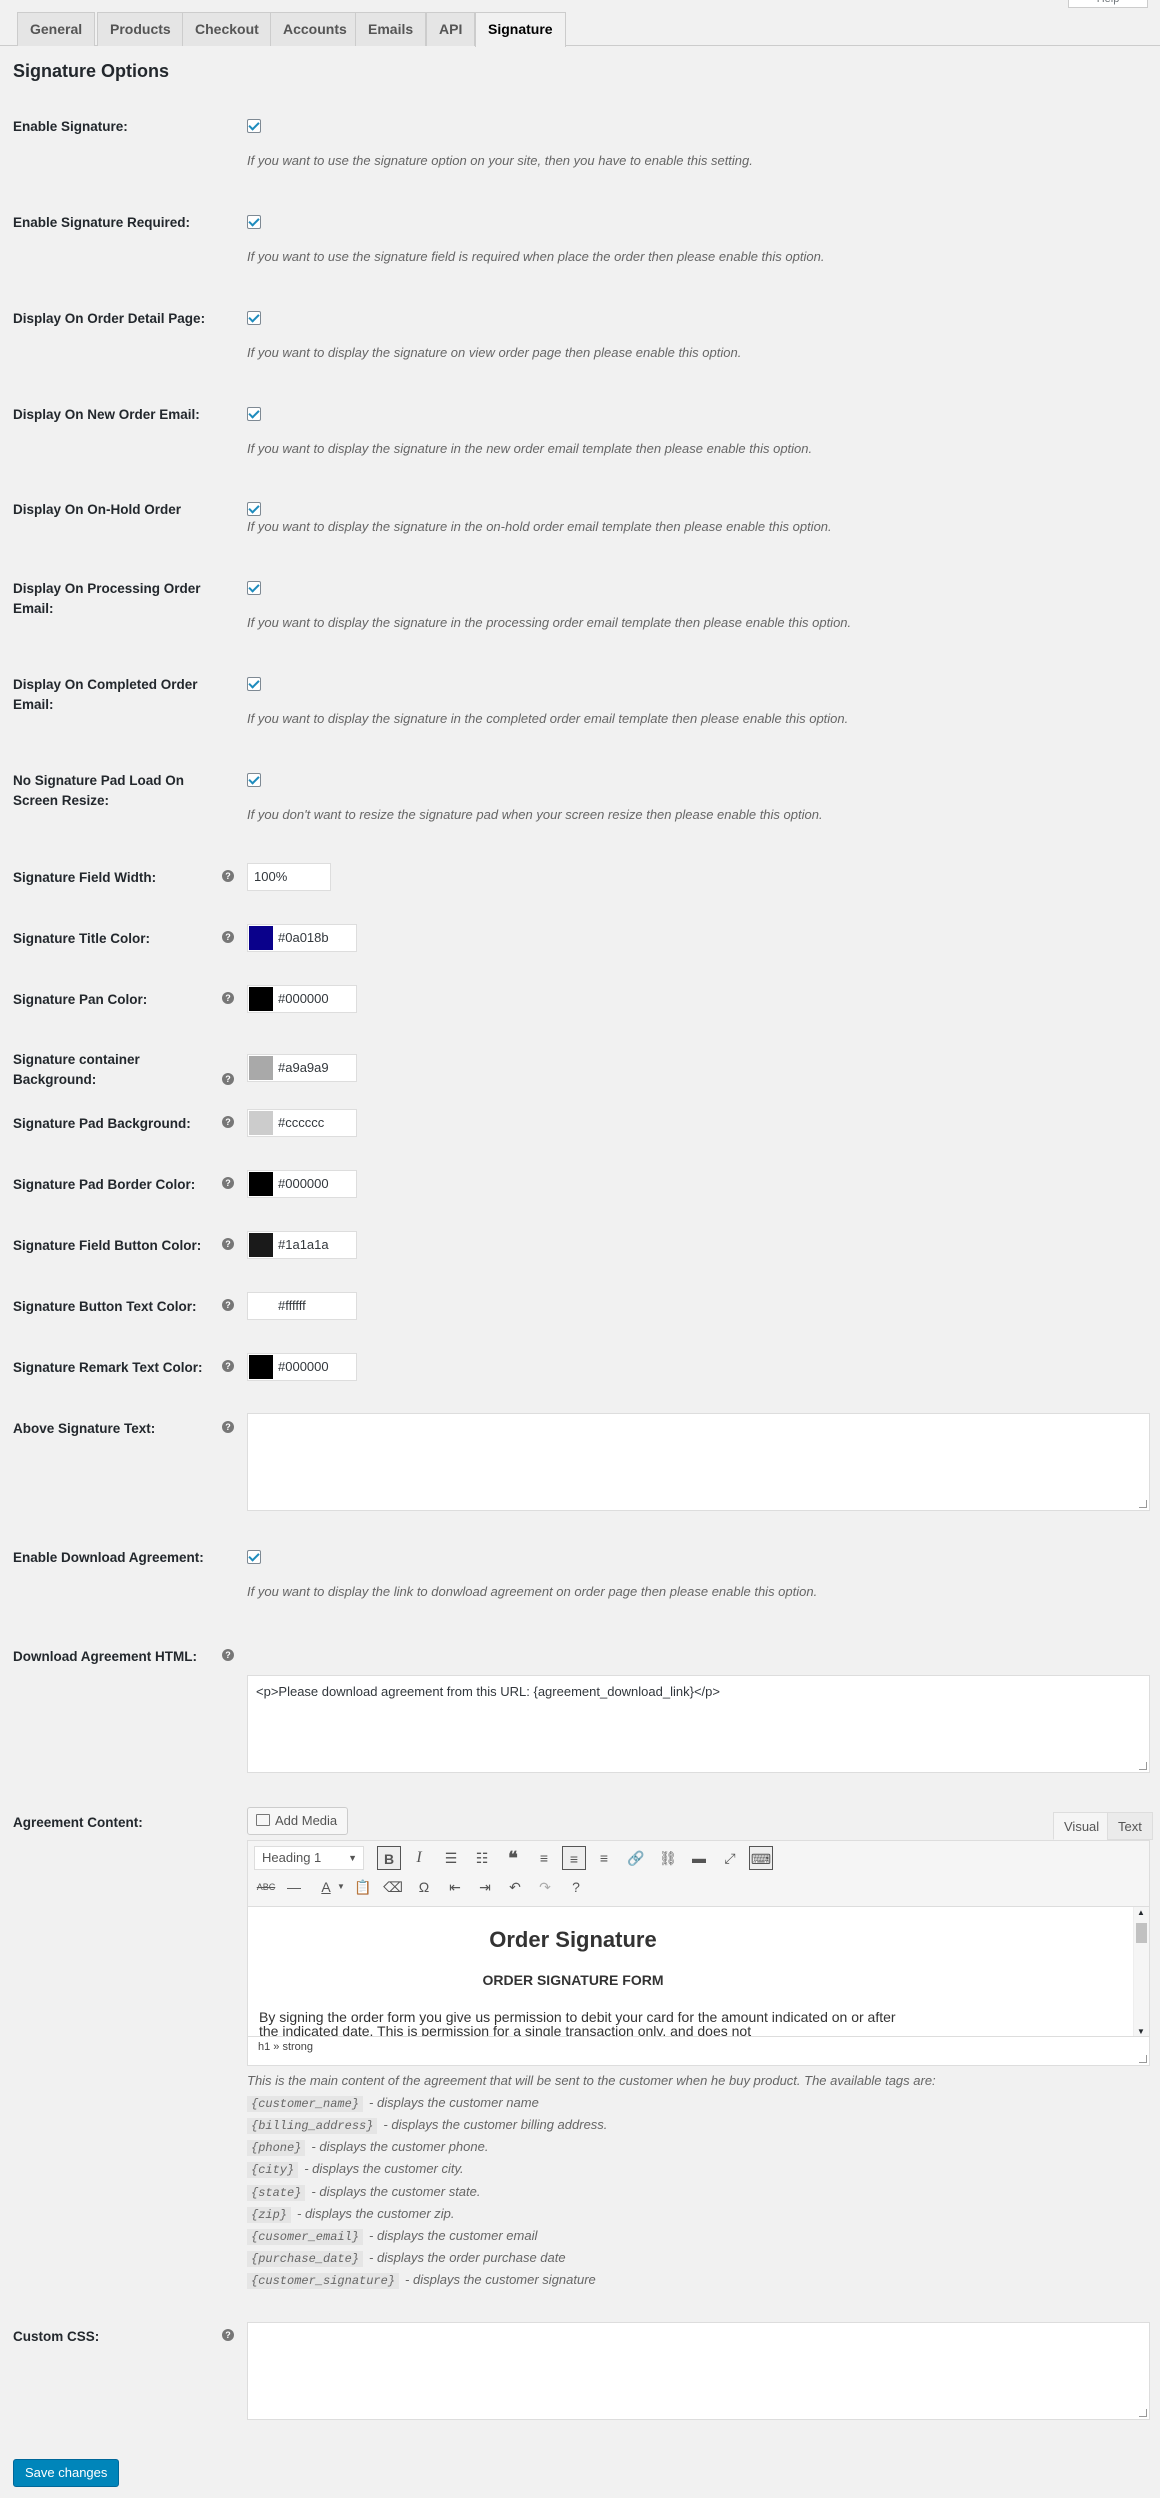  Describe the element at coordinates (1082, 1826) in the screenshot. I see `tab-visual: Visual` at that location.